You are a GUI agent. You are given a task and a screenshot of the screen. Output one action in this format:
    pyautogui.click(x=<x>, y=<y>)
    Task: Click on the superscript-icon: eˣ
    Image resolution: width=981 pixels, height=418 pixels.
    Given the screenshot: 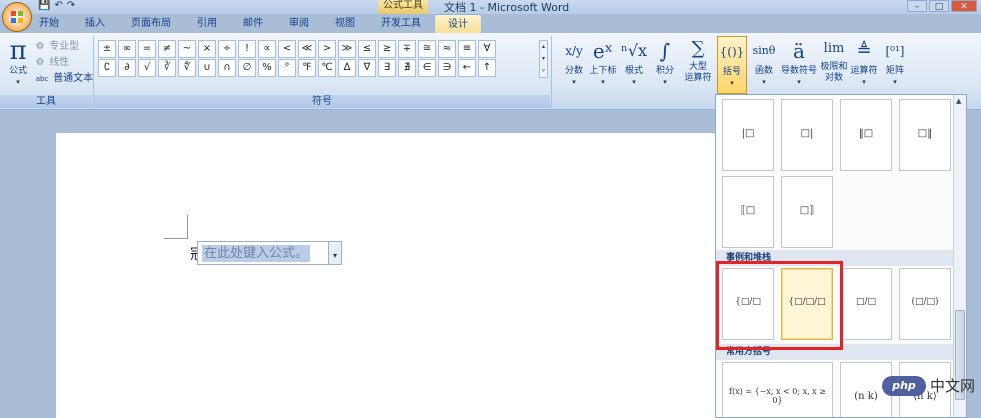 What is the action you would take?
    pyautogui.click(x=603, y=51)
    